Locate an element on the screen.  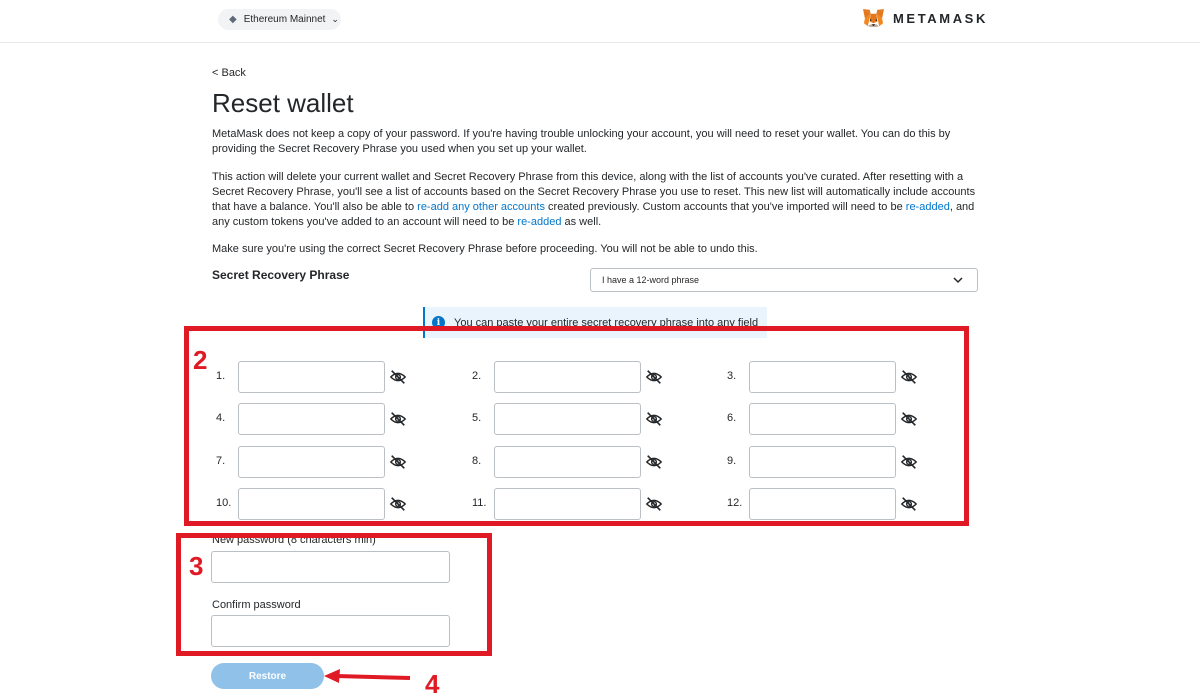
re-add-accounts-link: re-add any other accounts is located at coordinates (481, 207).